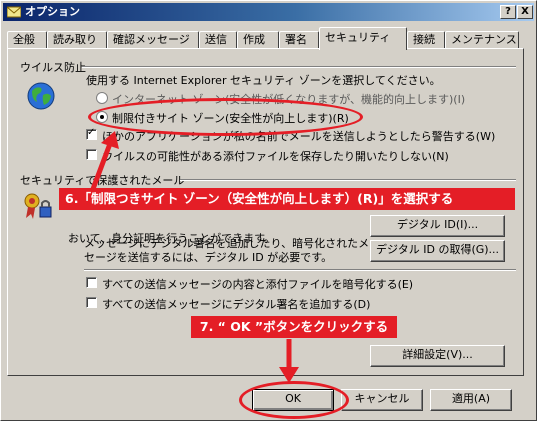 The width and height of the screenshot is (537, 421). Describe the element at coordinates (258, 40) in the screenshot. I see `tab-compose: 作成` at that location.